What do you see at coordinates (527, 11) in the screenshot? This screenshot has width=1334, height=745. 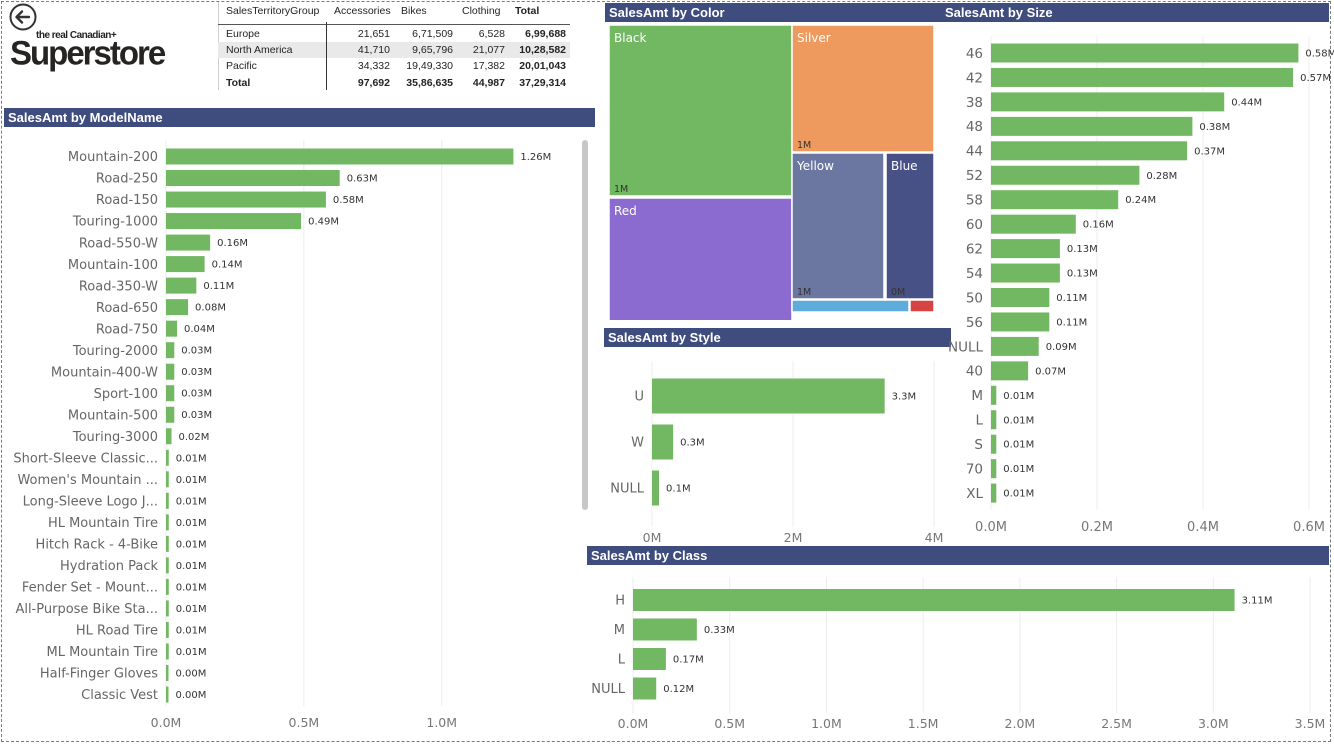 I see `header-total: Total` at bounding box center [527, 11].